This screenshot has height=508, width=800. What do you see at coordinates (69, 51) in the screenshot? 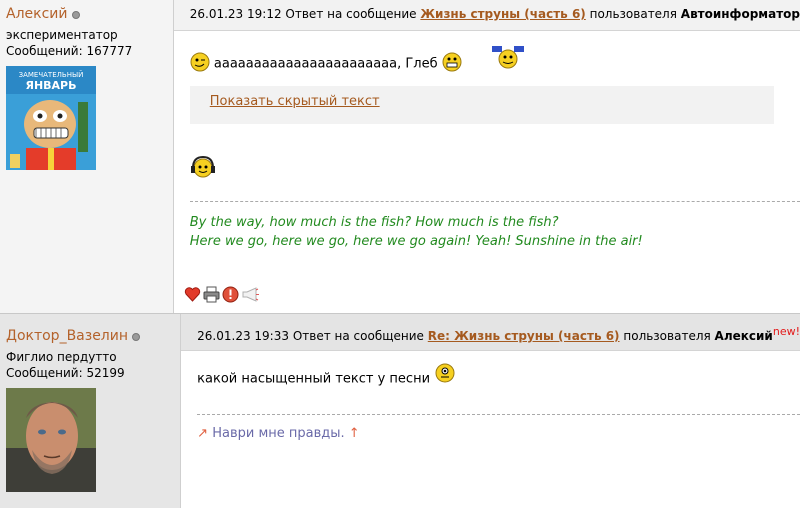
I see `author-message-count: Сообщений: 167777` at bounding box center [69, 51].